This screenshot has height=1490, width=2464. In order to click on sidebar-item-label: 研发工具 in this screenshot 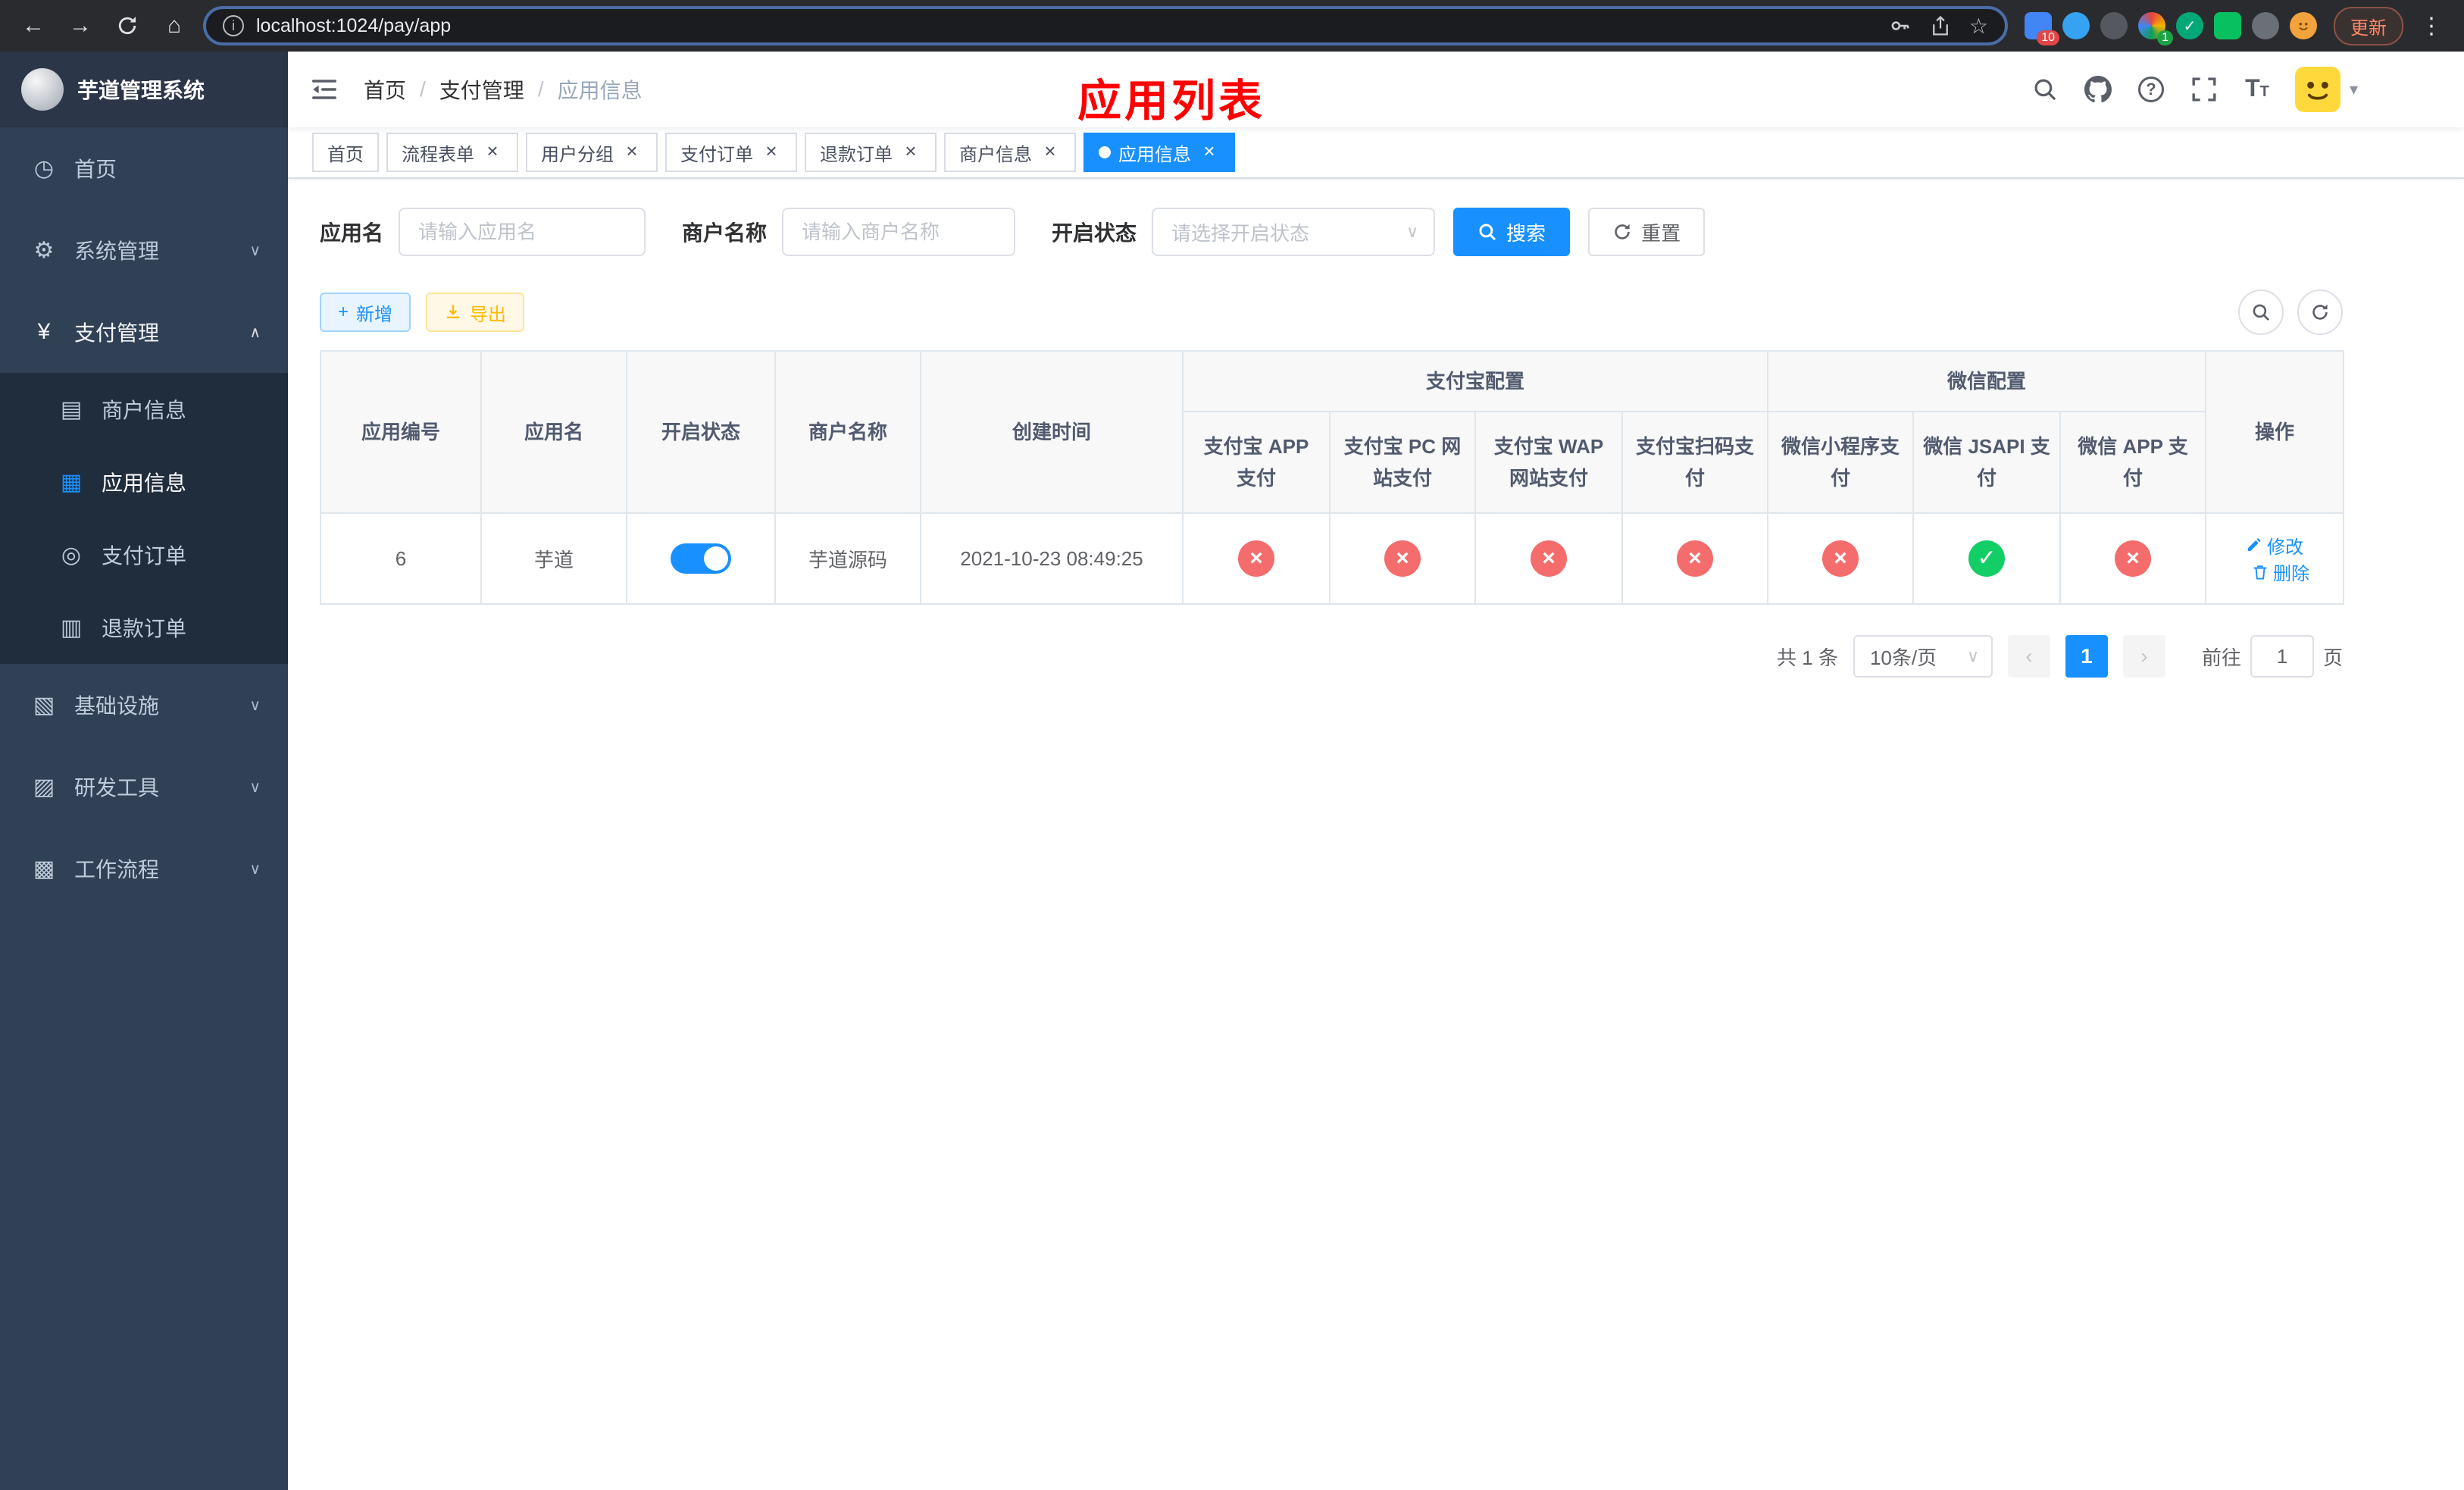, I will do `click(117, 788)`.